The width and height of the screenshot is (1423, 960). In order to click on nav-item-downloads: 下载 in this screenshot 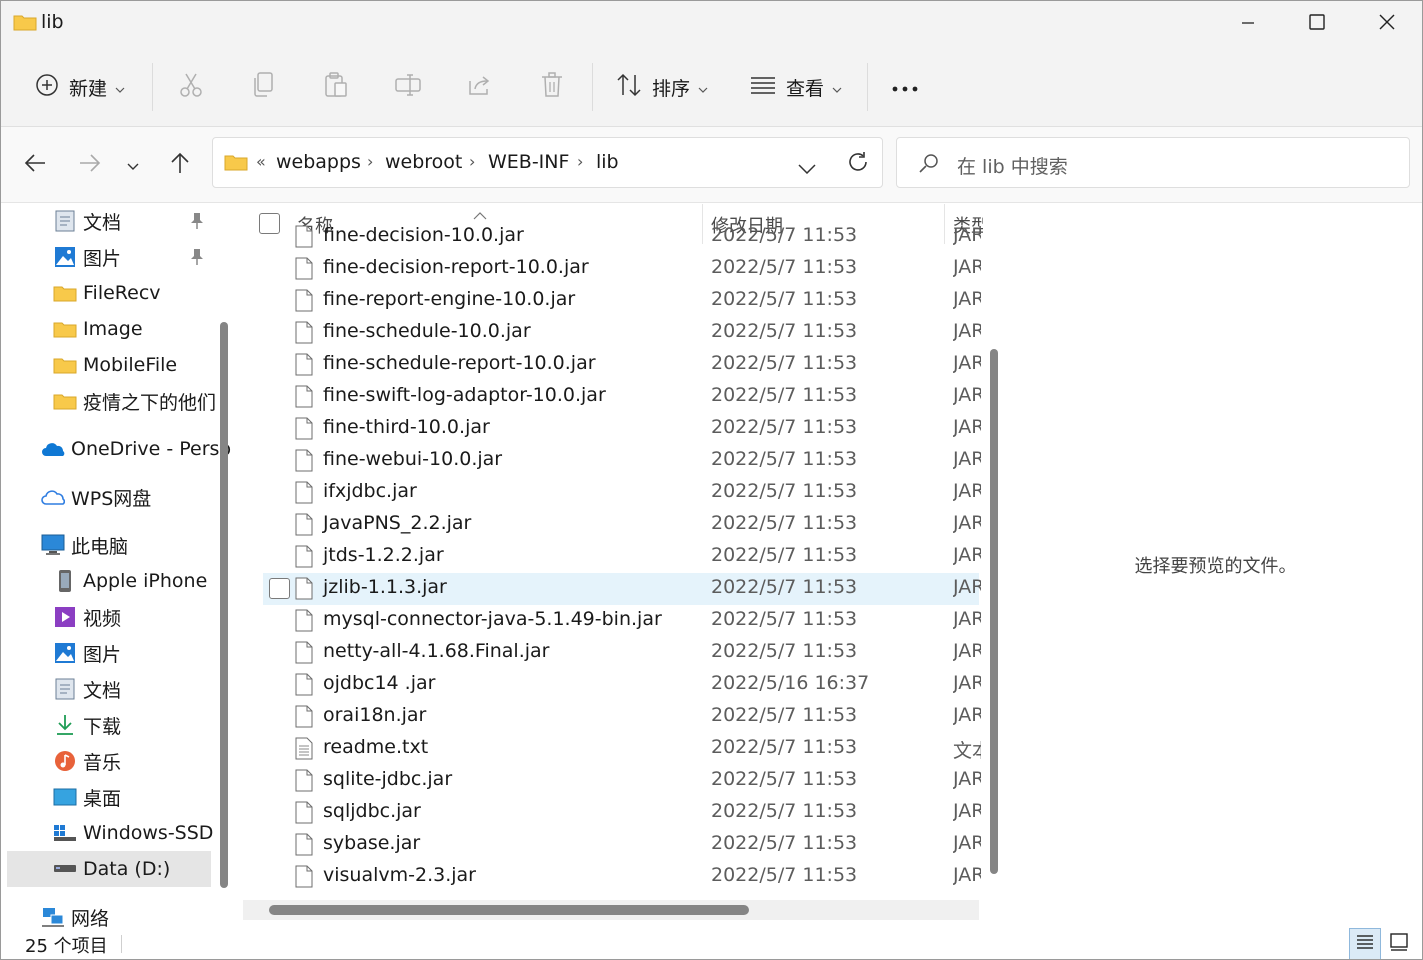, I will do `click(87, 725)`.